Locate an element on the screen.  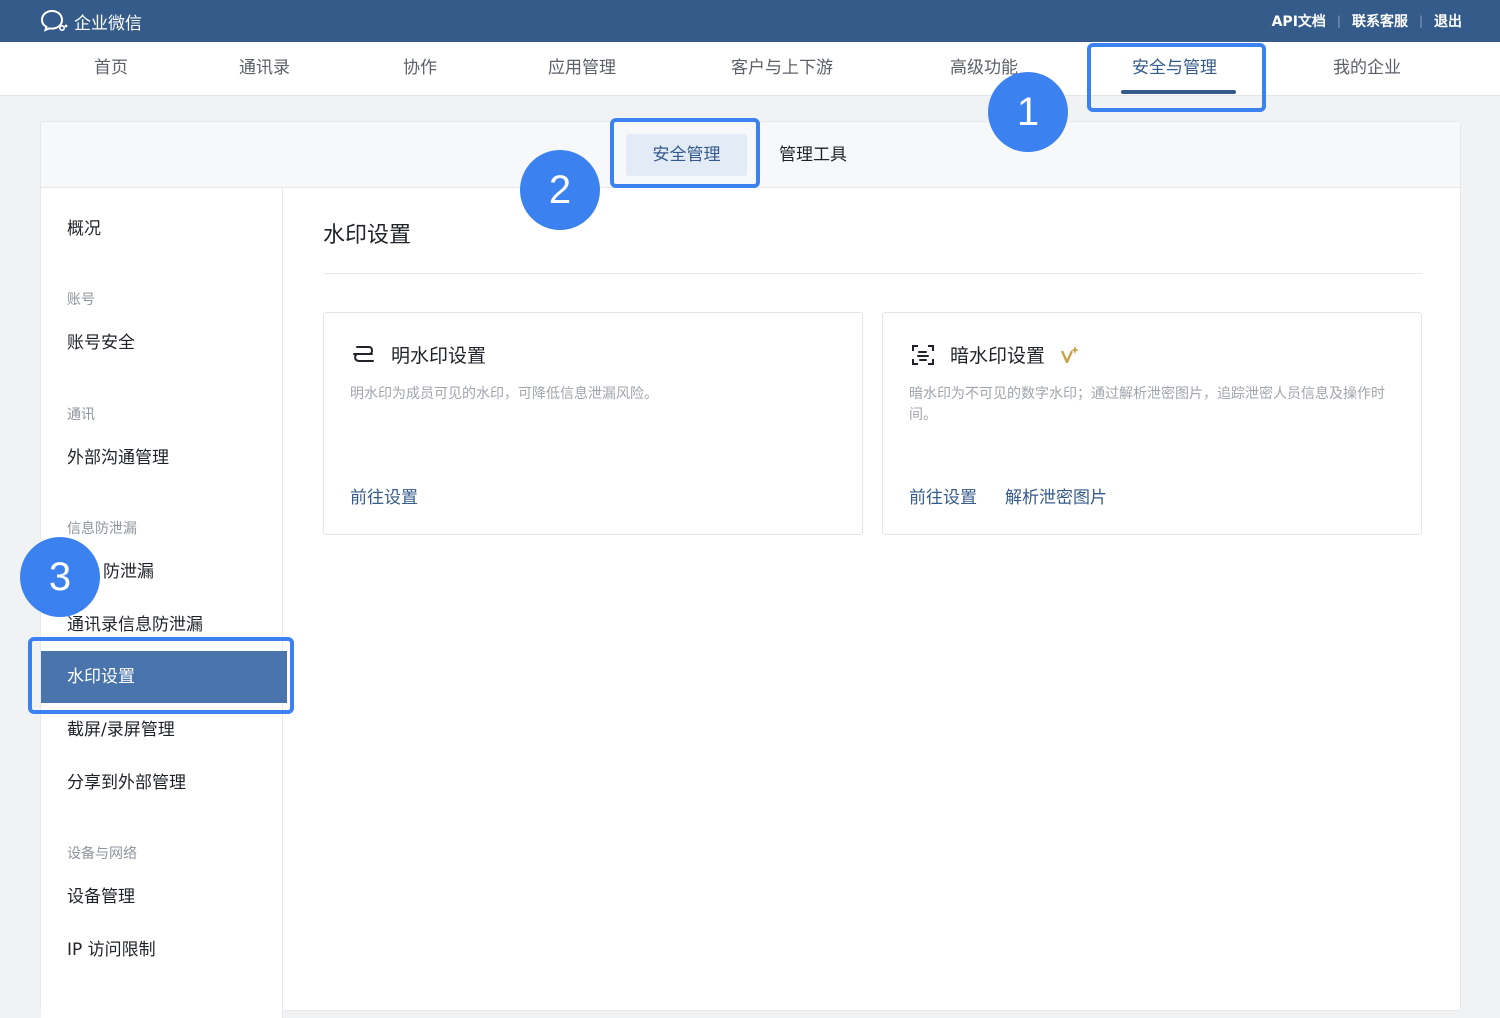
sidebar-group-communication: 通讯 is located at coordinates (81, 415).